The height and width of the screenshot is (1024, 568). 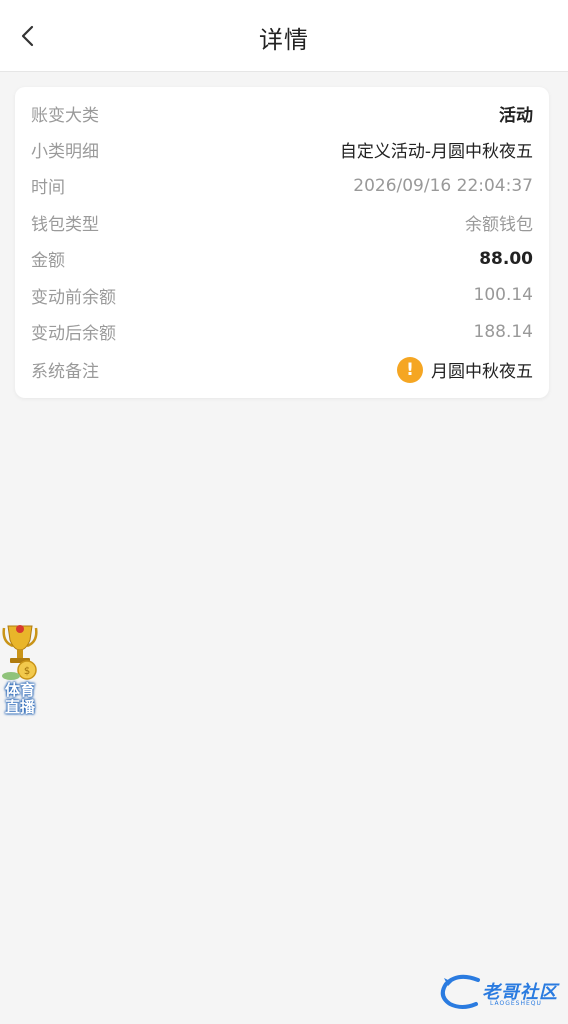 What do you see at coordinates (282, 186) in the screenshot?
I see `detail-row-time: 时间 2026/09/16 22:04:37` at bounding box center [282, 186].